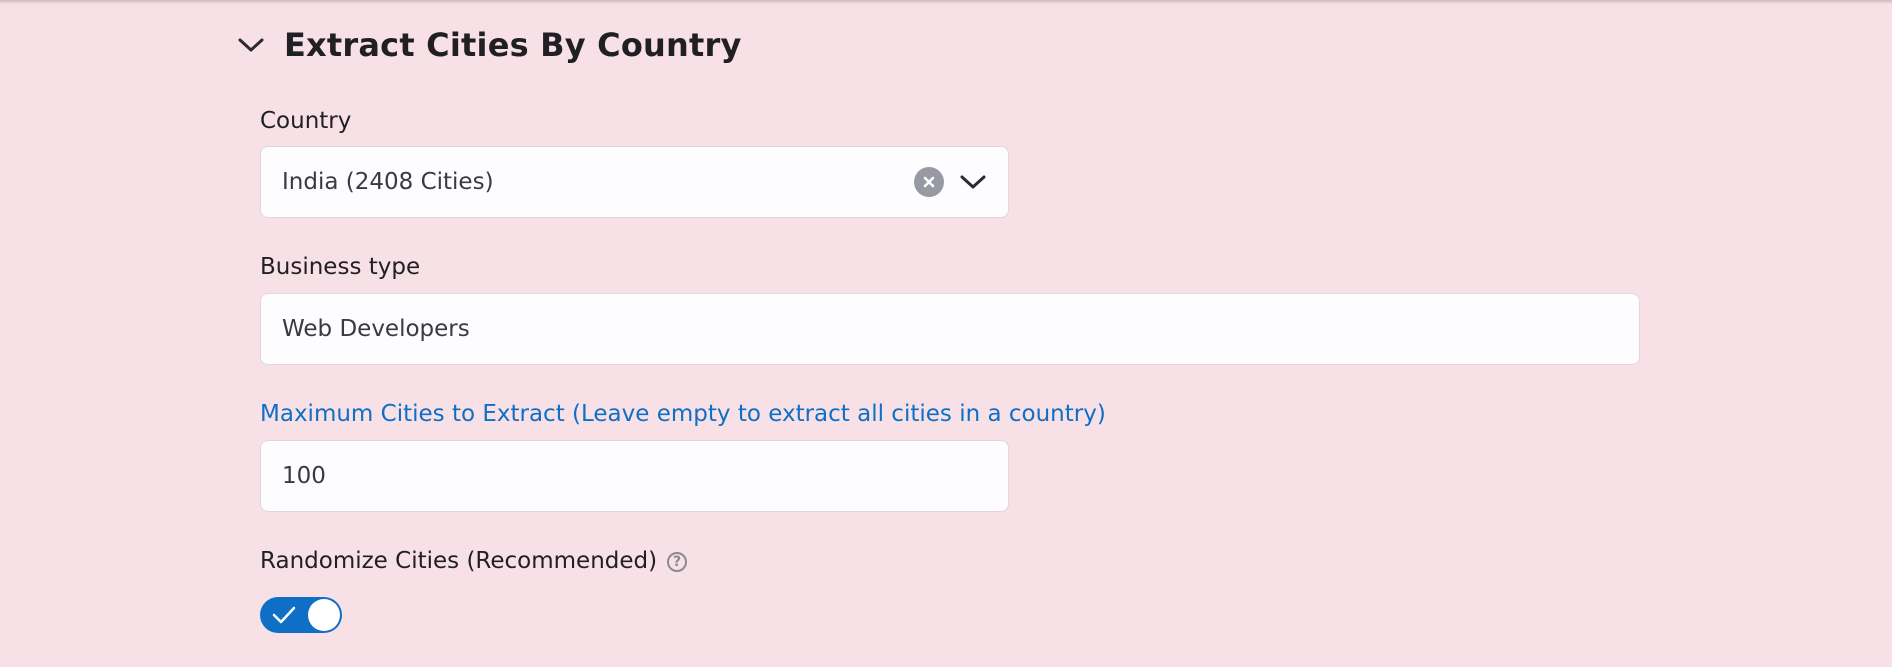 This screenshot has width=1892, height=667. What do you see at coordinates (376, 329) in the screenshot?
I see `business-type-value: Web Developers` at bounding box center [376, 329].